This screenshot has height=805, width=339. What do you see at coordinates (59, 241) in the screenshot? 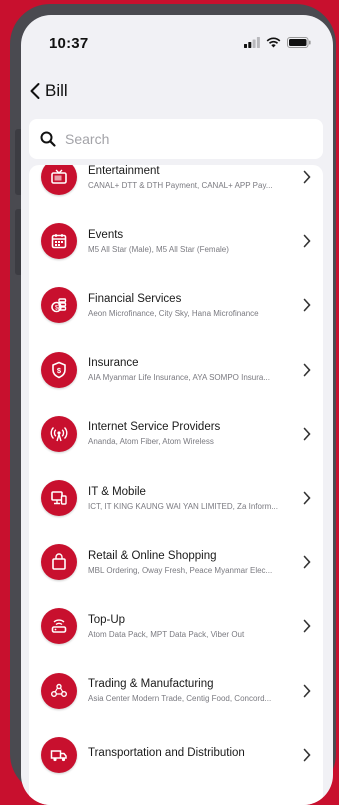
I see `calendar-icon` at bounding box center [59, 241].